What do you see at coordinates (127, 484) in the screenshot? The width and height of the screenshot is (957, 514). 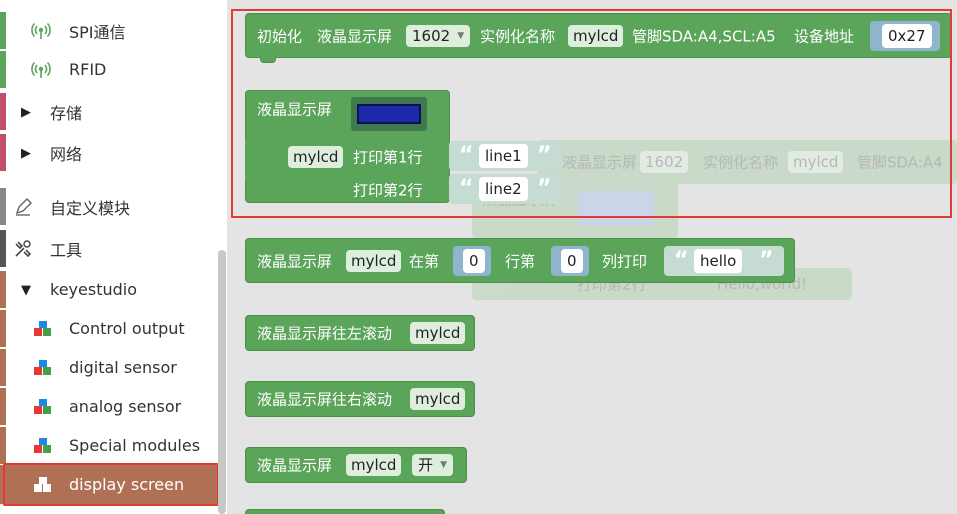 I see `sidebar-item-label: display screen` at bounding box center [127, 484].